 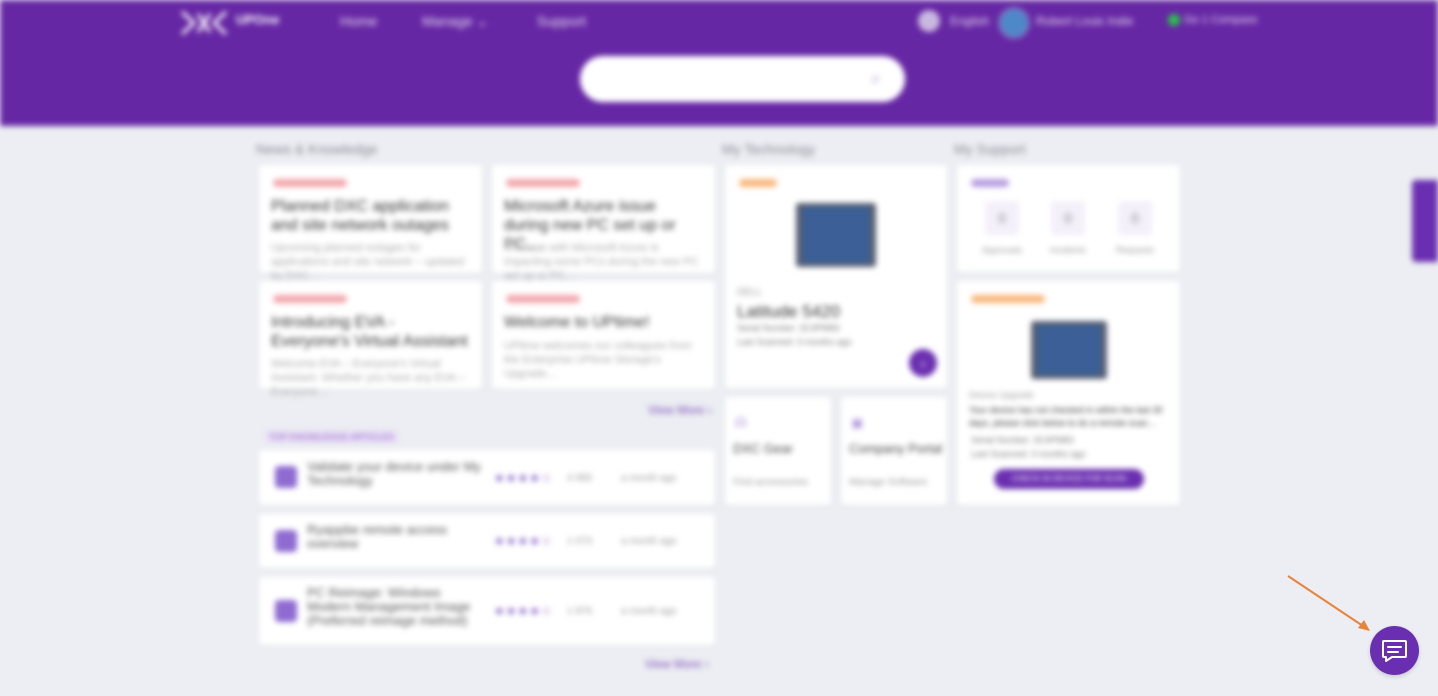 What do you see at coordinates (1028, 454) in the screenshot?
I see `upgrade-last-scanned: Last Scanned: 3 months ago` at bounding box center [1028, 454].